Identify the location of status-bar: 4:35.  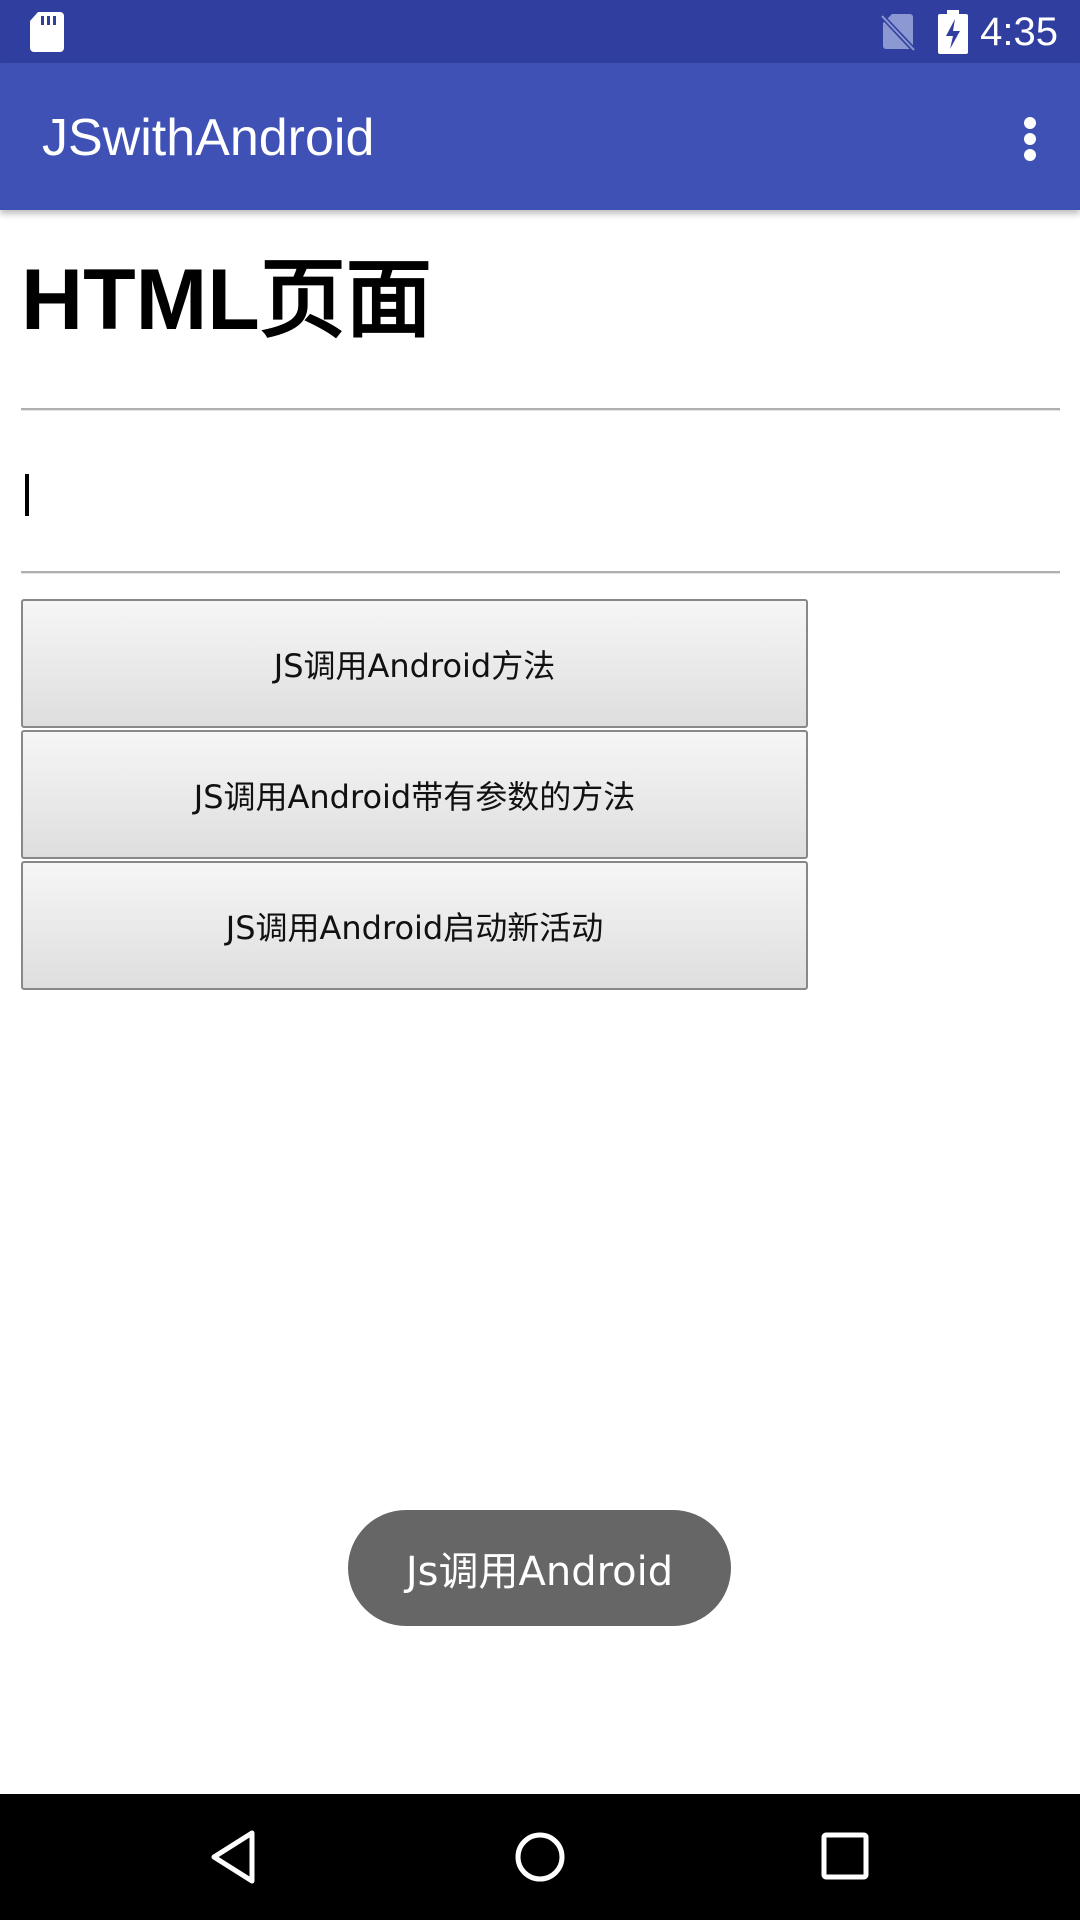
(540, 31).